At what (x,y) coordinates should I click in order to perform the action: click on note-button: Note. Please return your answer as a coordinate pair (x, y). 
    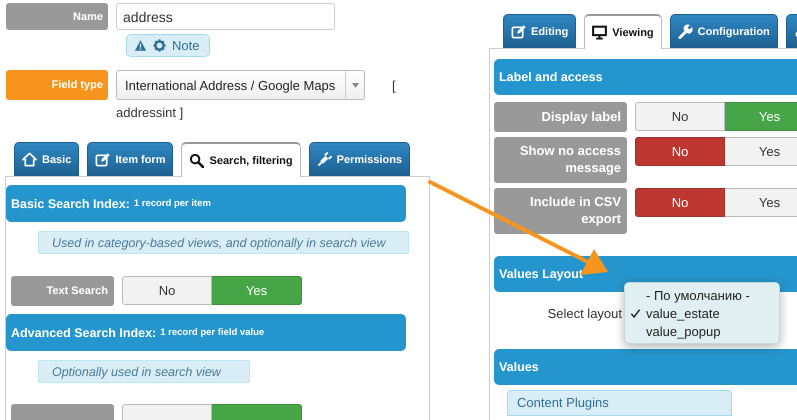
    Looking at the image, I should click on (168, 45).